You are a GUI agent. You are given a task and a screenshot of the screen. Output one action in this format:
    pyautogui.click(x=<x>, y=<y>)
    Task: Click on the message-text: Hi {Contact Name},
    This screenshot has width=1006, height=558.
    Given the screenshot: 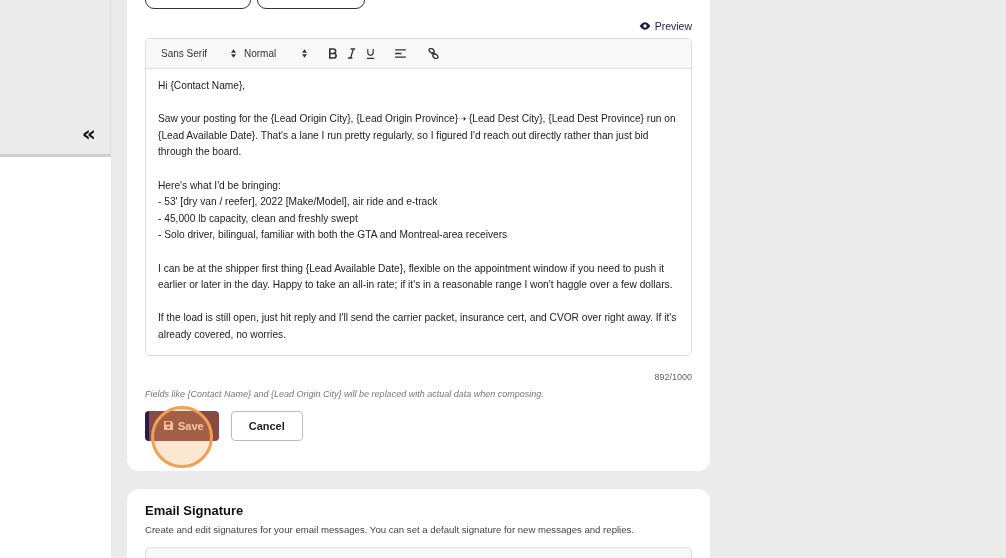 What is the action you would take?
    pyautogui.click(x=202, y=86)
    